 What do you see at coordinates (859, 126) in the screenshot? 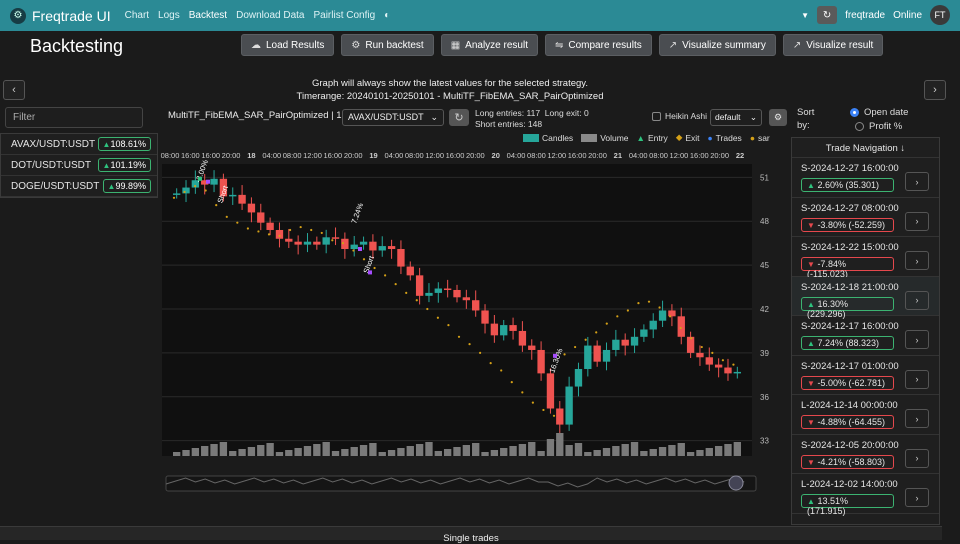
I see `radio-unselected` at bounding box center [859, 126].